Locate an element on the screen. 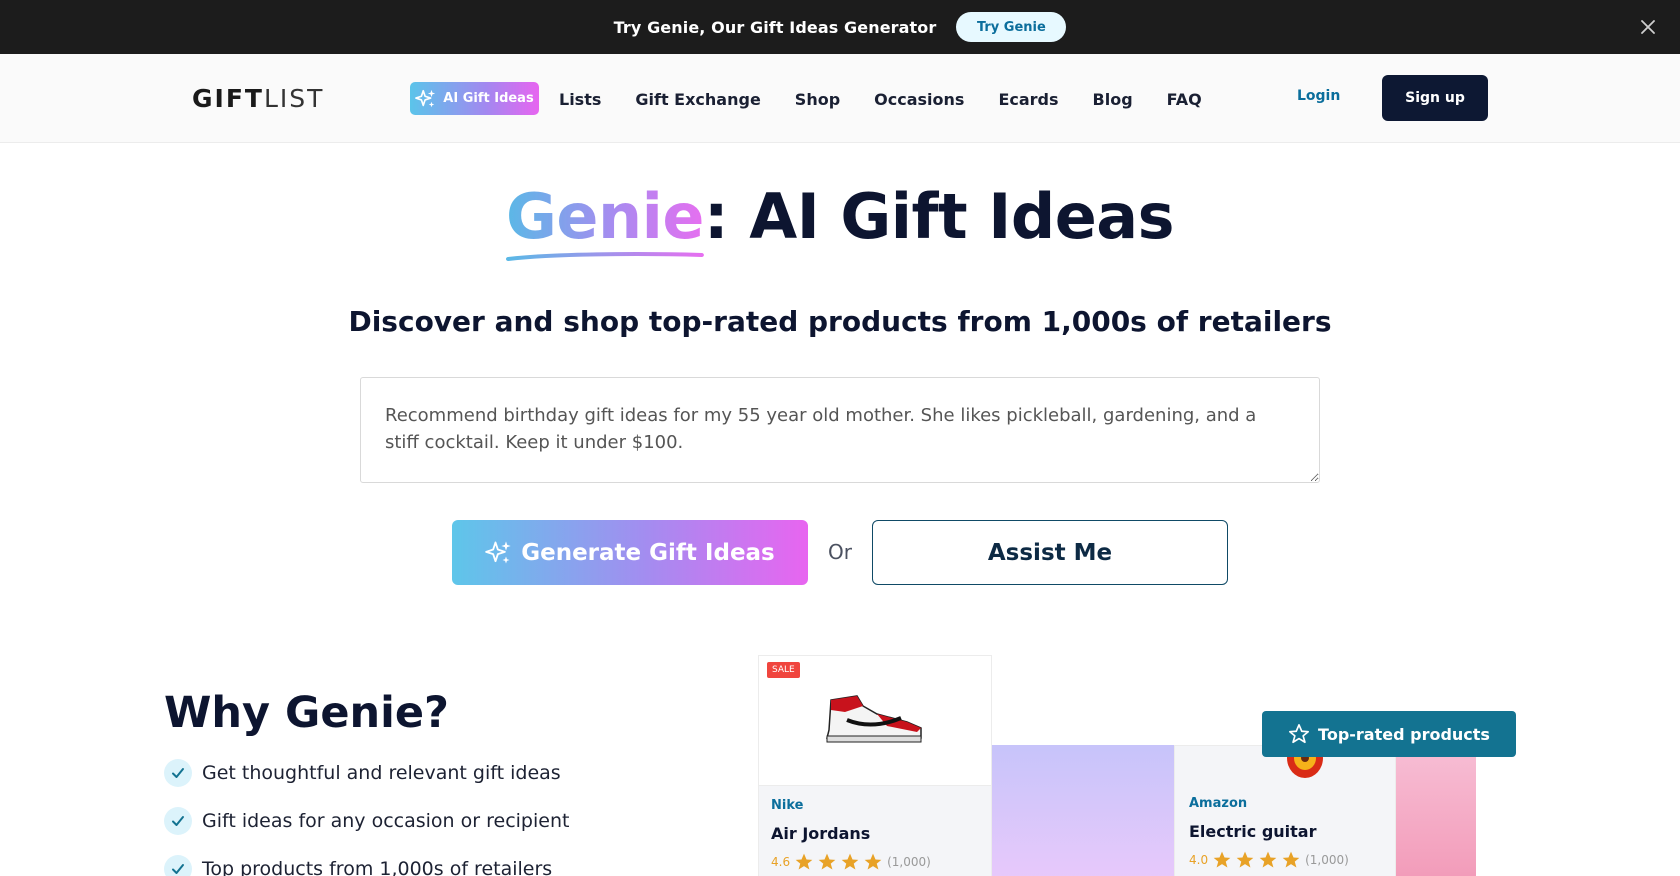  generate-gift-ideas-button: Generate Gift Ideas is located at coordinates (630, 552).